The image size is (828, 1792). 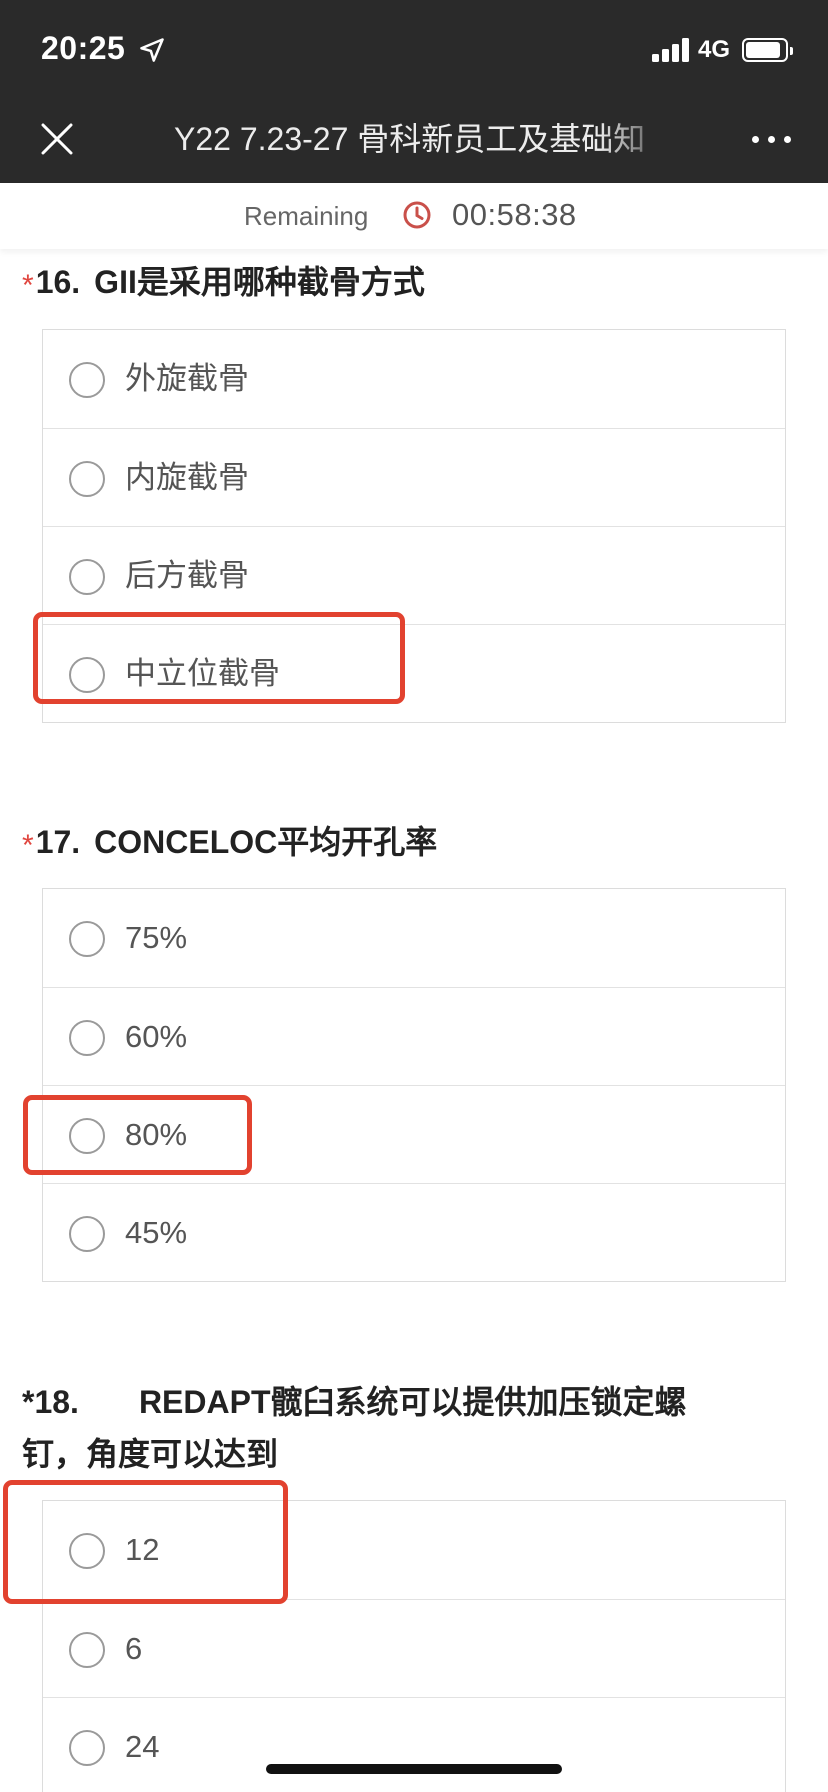 I want to click on more-icon, so click(x=772, y=139).